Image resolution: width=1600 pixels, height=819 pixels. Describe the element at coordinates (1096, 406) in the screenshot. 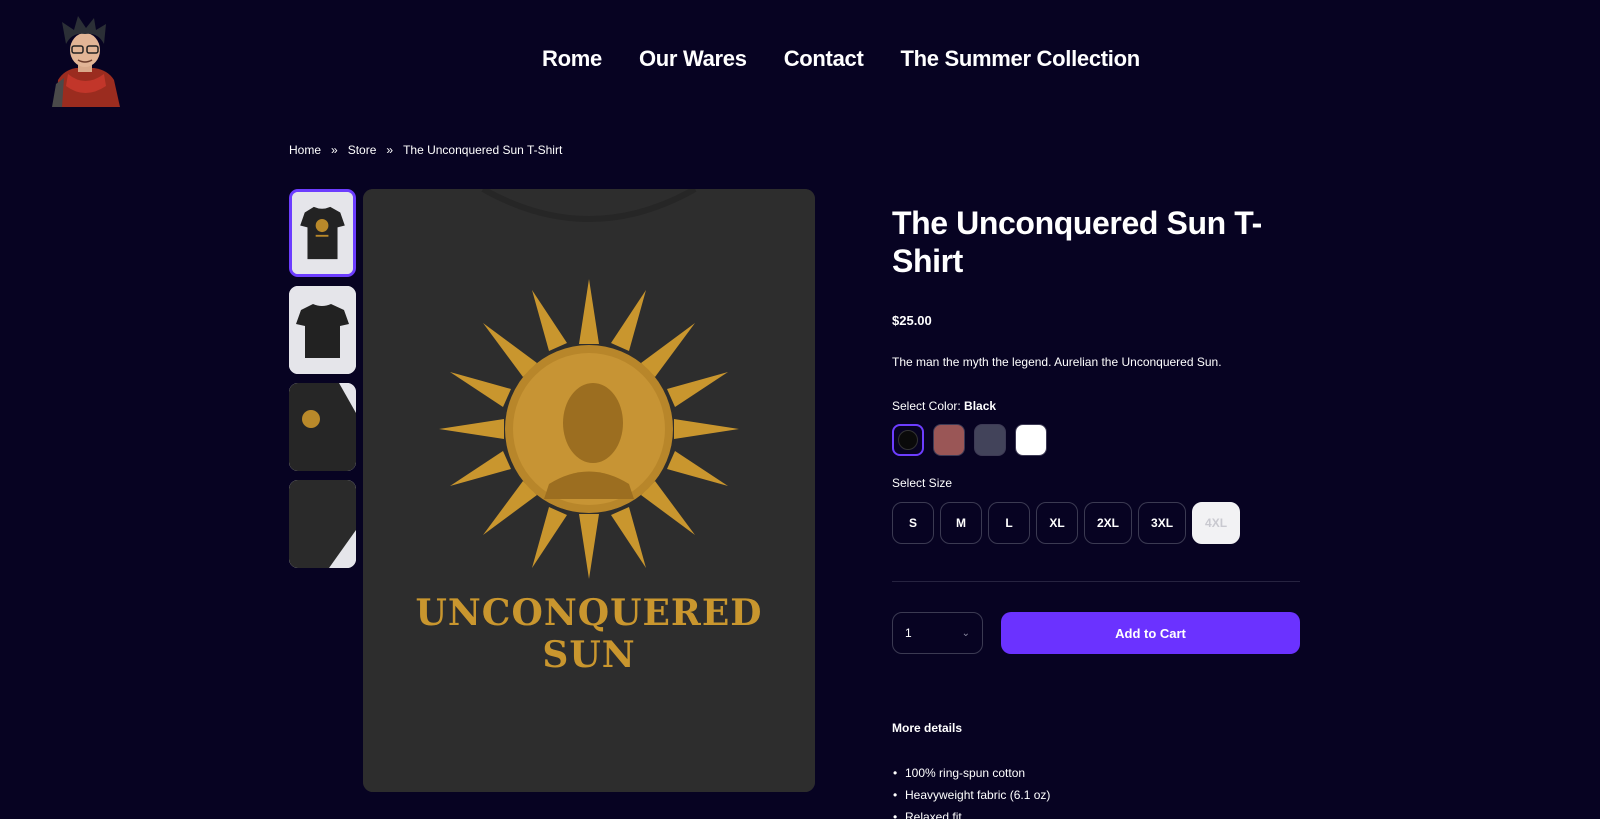

I see `color-selector-label: Select Color: Black` at that location.